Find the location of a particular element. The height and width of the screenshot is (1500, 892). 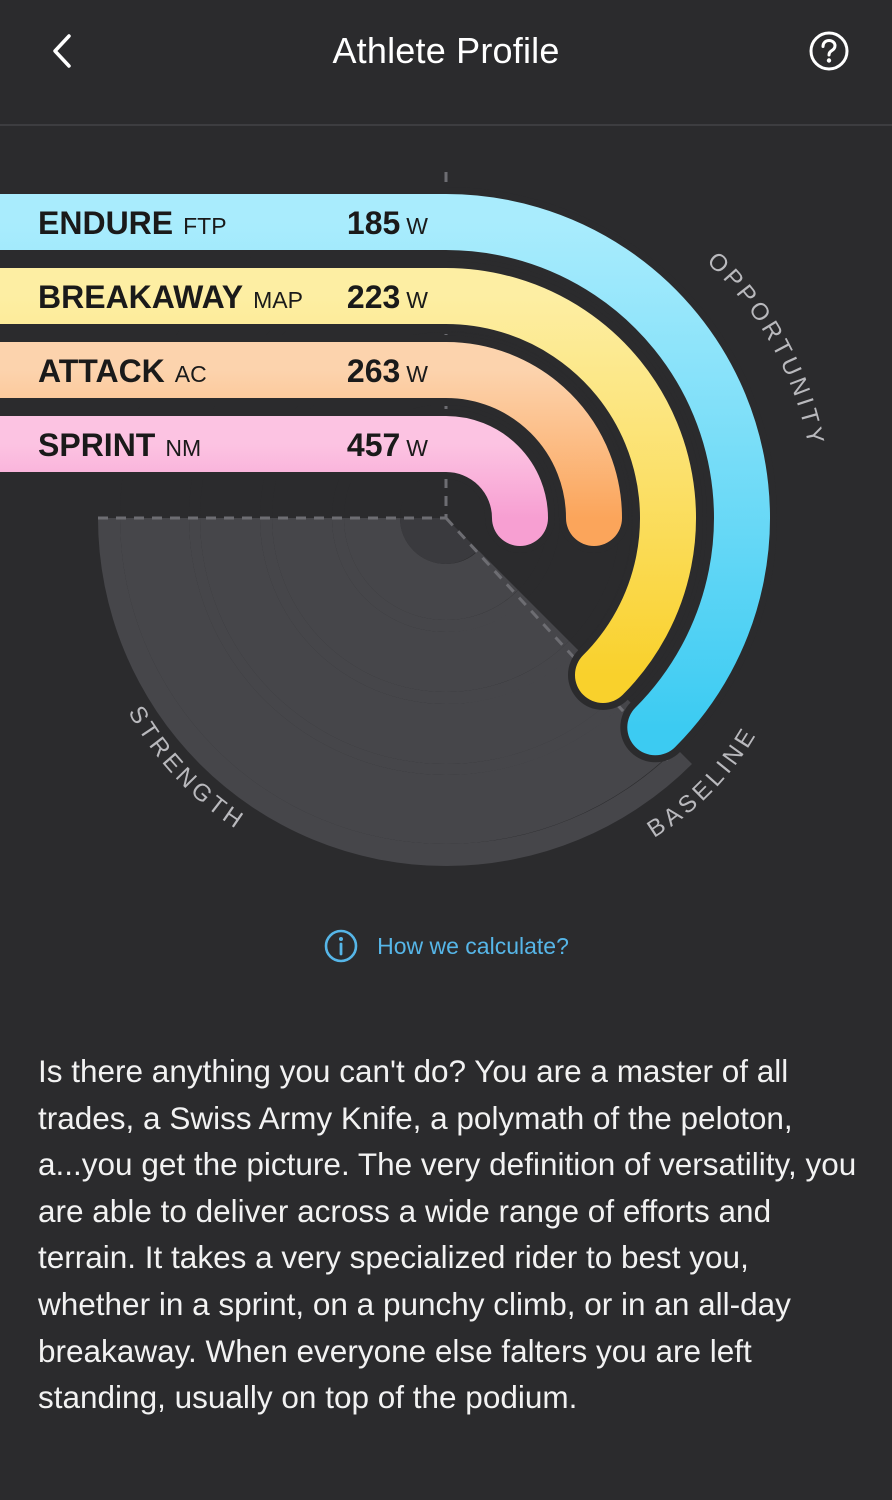

help-button is located at coordinates (829, 51).